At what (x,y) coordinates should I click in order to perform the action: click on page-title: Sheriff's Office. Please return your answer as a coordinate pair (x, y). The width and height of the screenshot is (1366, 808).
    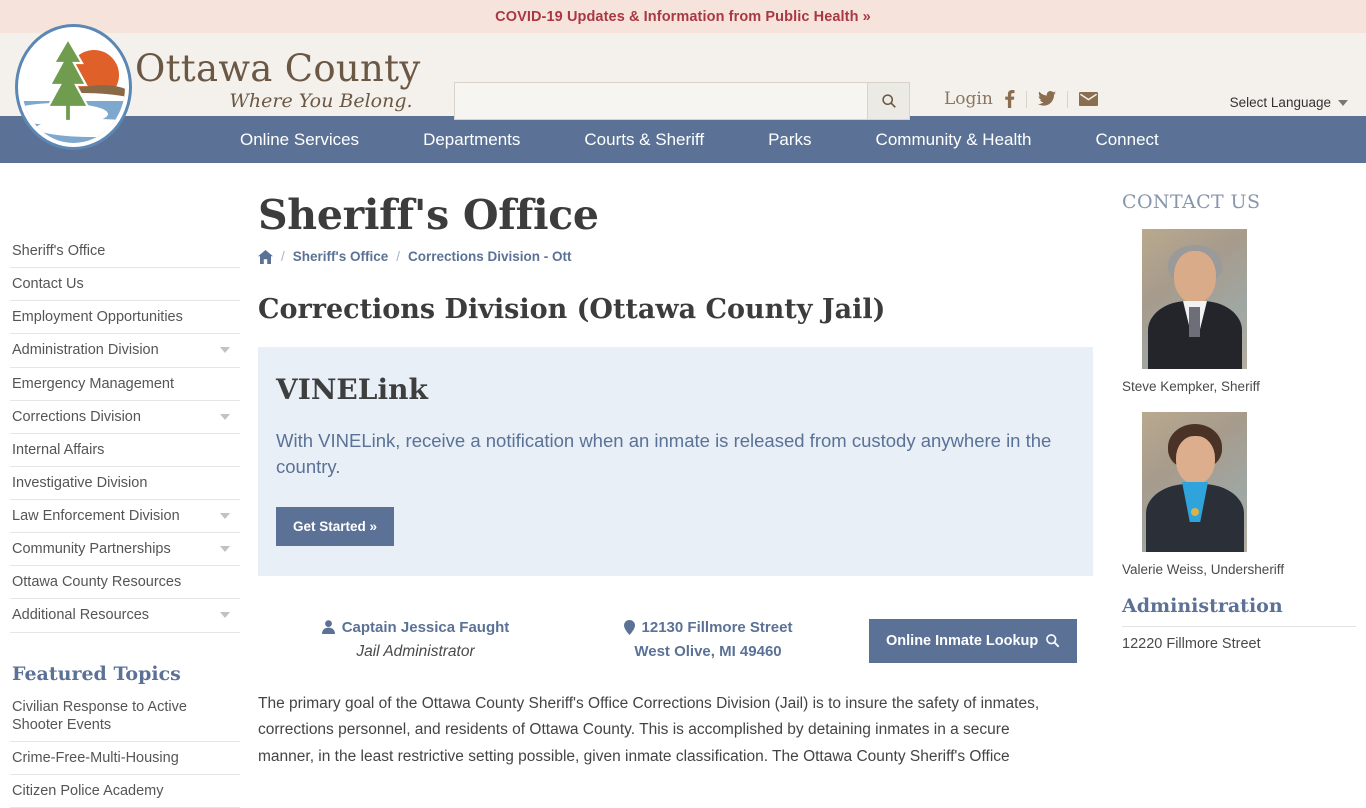
    Looking at the image, I should click on (679, 215).